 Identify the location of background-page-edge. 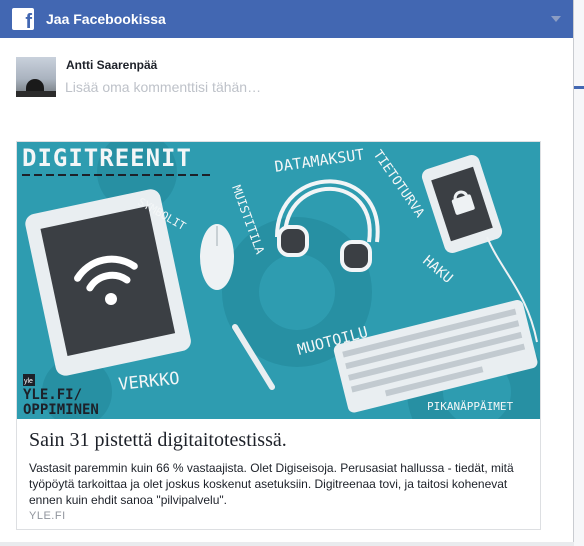
(579, 273).